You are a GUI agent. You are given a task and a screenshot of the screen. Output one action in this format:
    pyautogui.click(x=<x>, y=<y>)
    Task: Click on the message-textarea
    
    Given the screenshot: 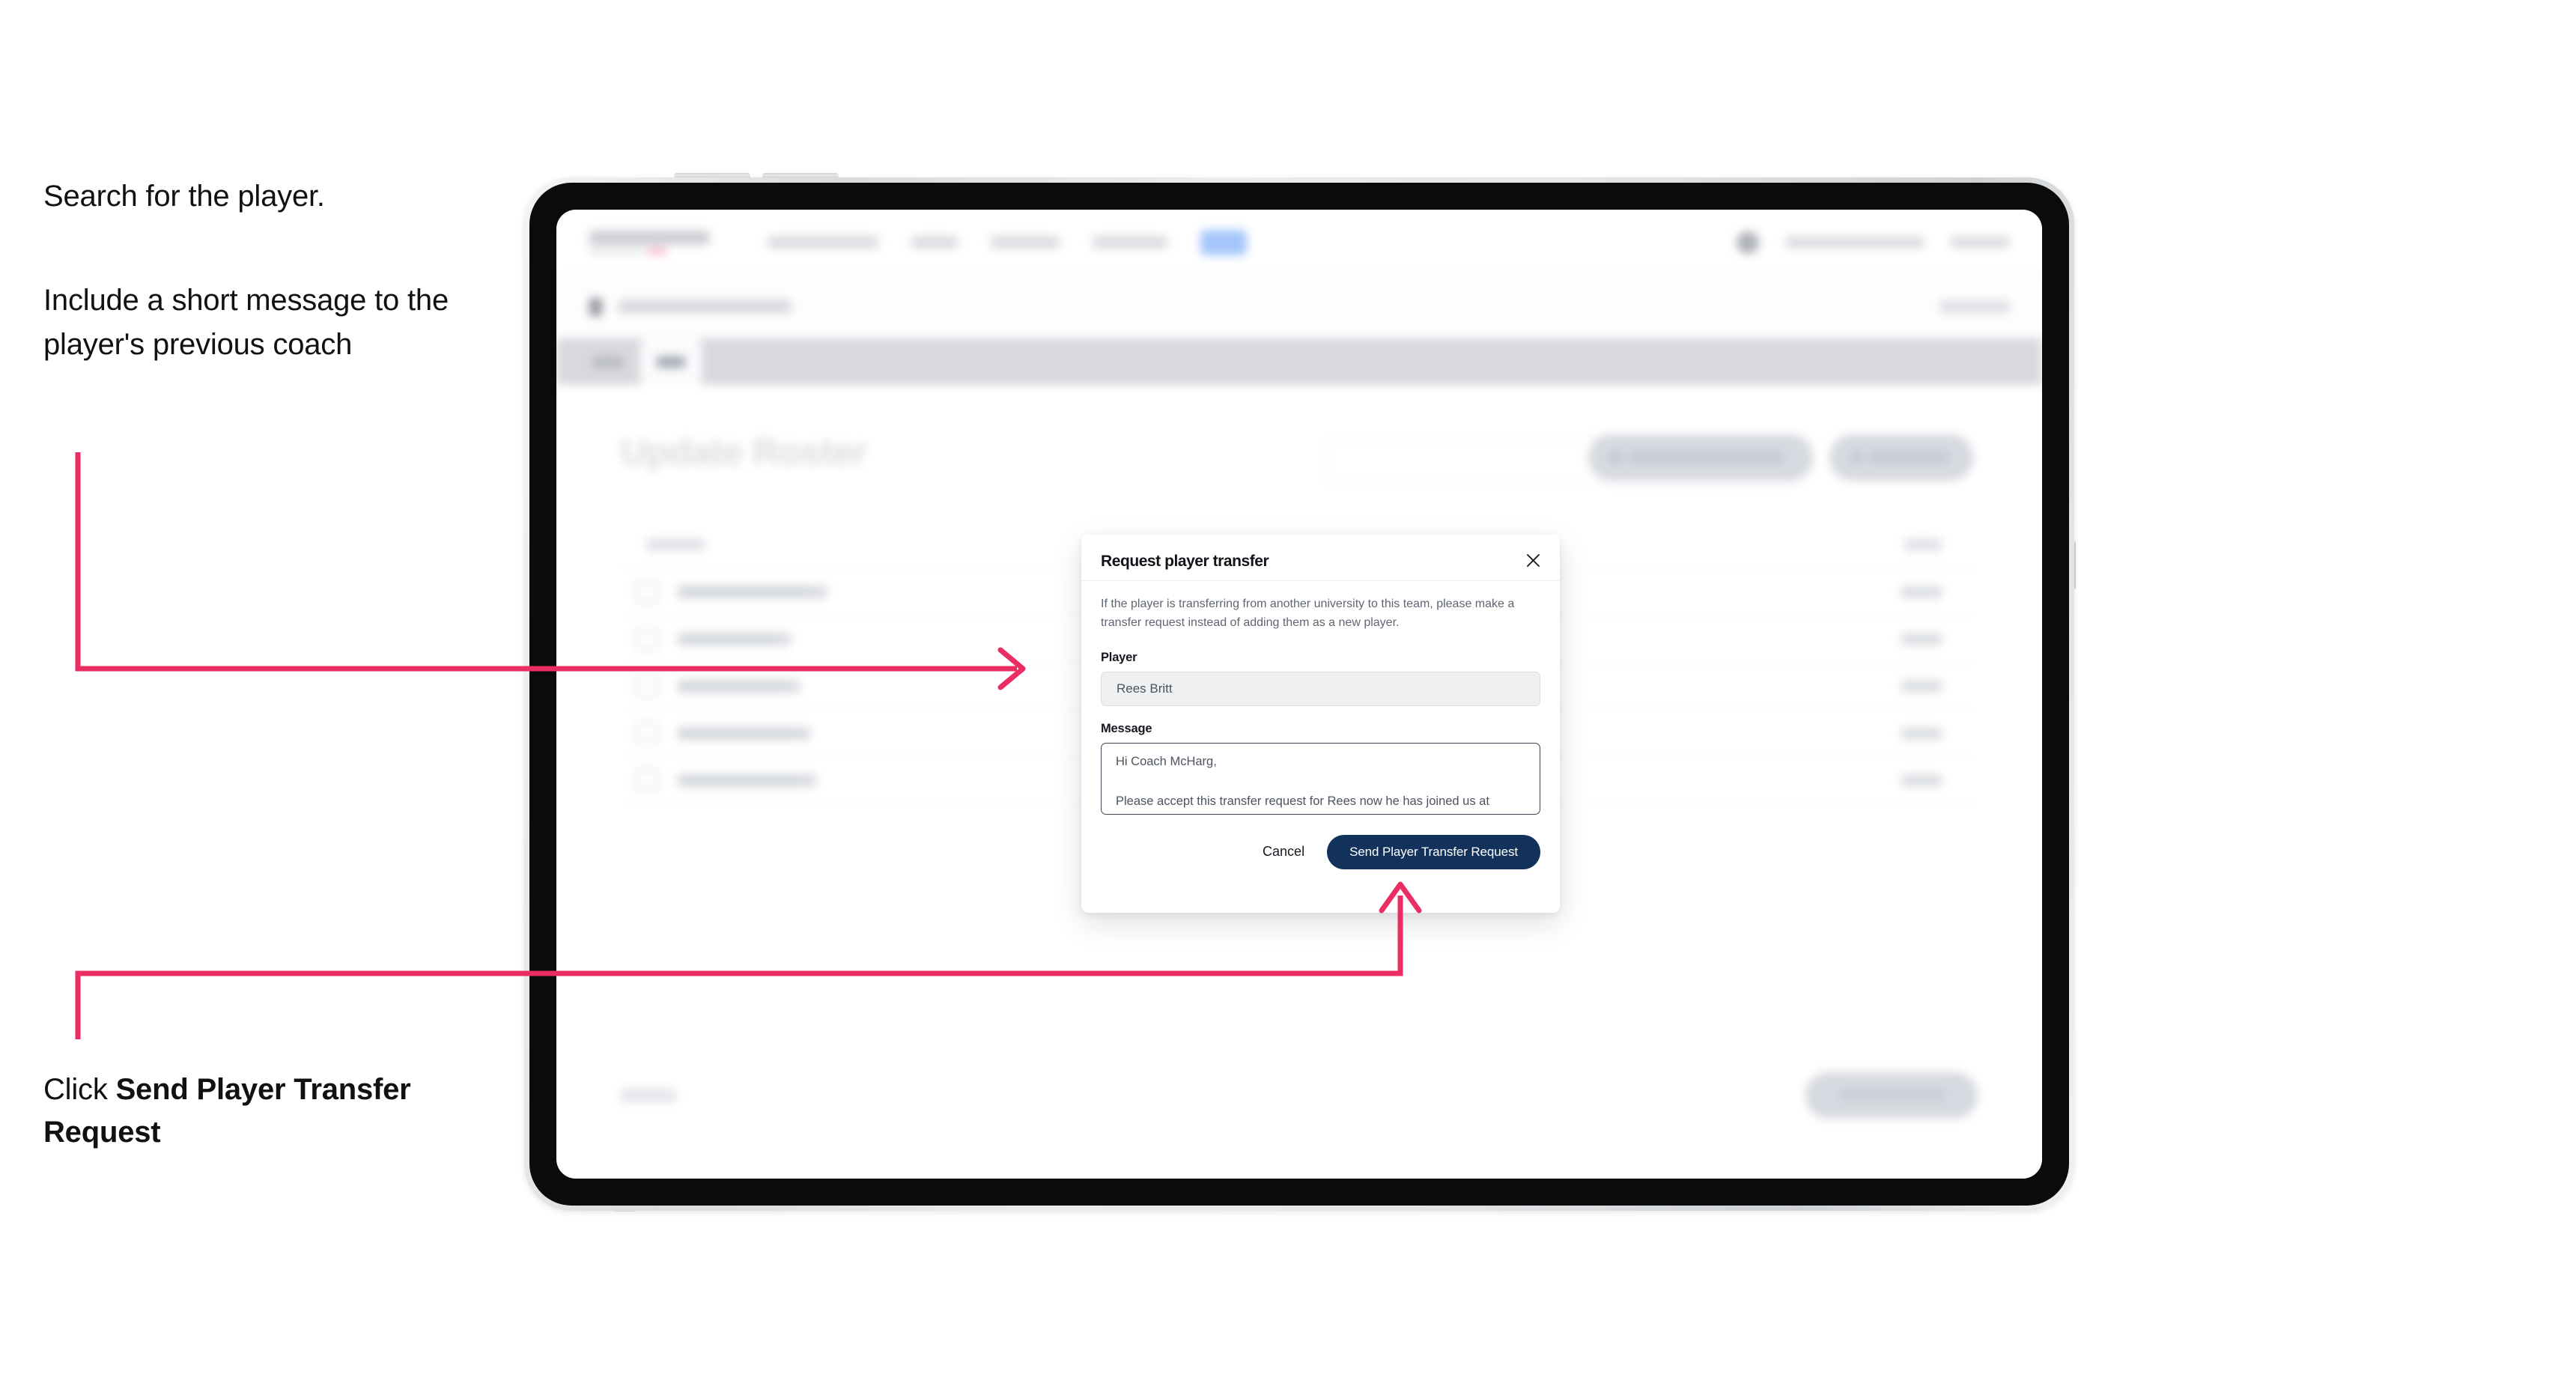 What is the action you would take?
    pyautogui.click(x=1320, y=778)
    